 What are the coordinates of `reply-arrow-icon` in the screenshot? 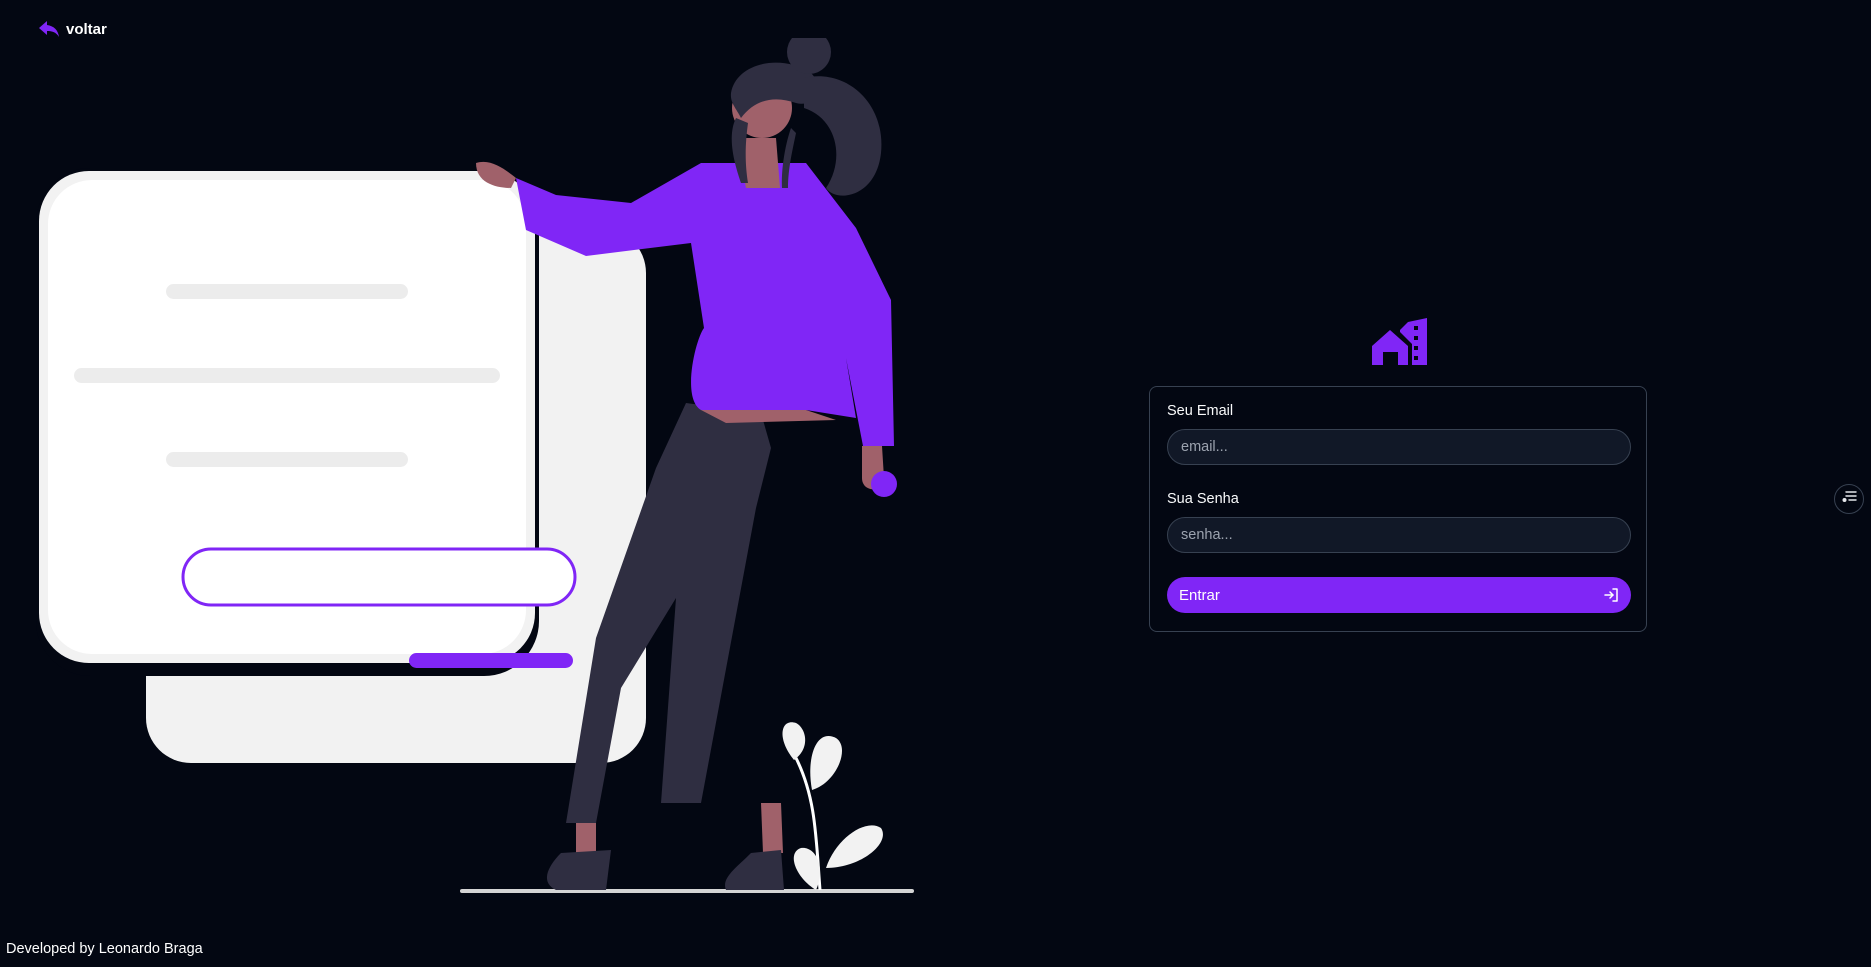 It's located at (49, 29).